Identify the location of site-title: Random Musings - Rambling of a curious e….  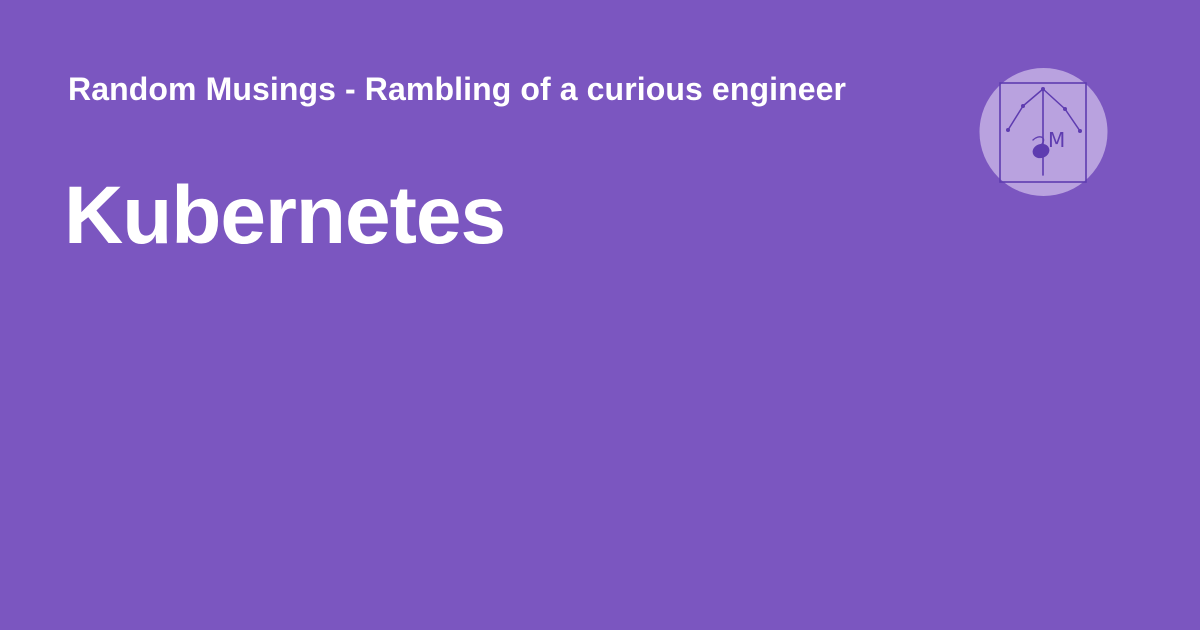
(457, 89).